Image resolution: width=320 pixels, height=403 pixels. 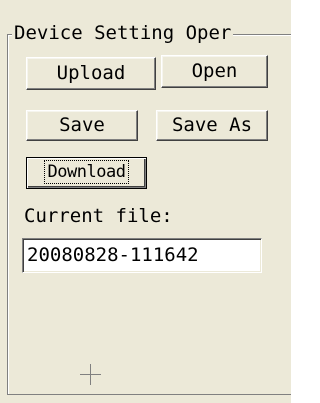 I want to click on upload-button: Upload, so click(x=91, y=73).